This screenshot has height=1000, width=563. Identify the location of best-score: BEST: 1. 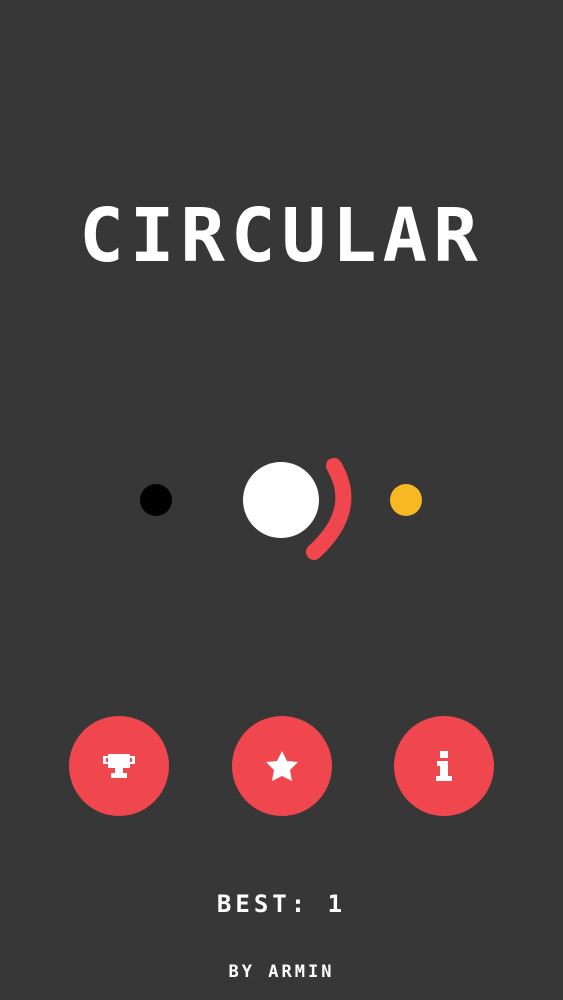
(281, 904).